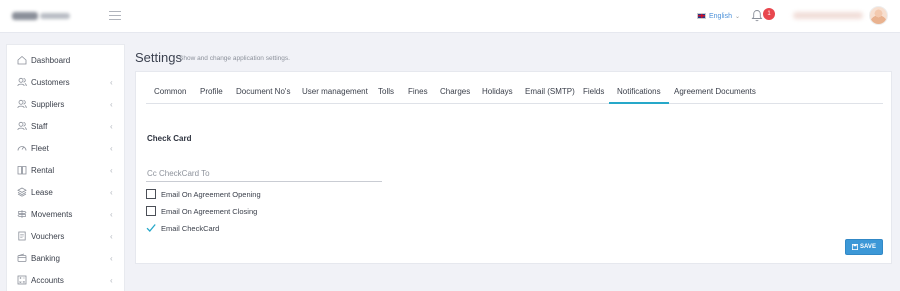 The image size is (900, 291). What do you see at coordinates (45, 258) in the screenshot?
I see `sidebar-item-label: Banking` at bounding box center [45, 258].